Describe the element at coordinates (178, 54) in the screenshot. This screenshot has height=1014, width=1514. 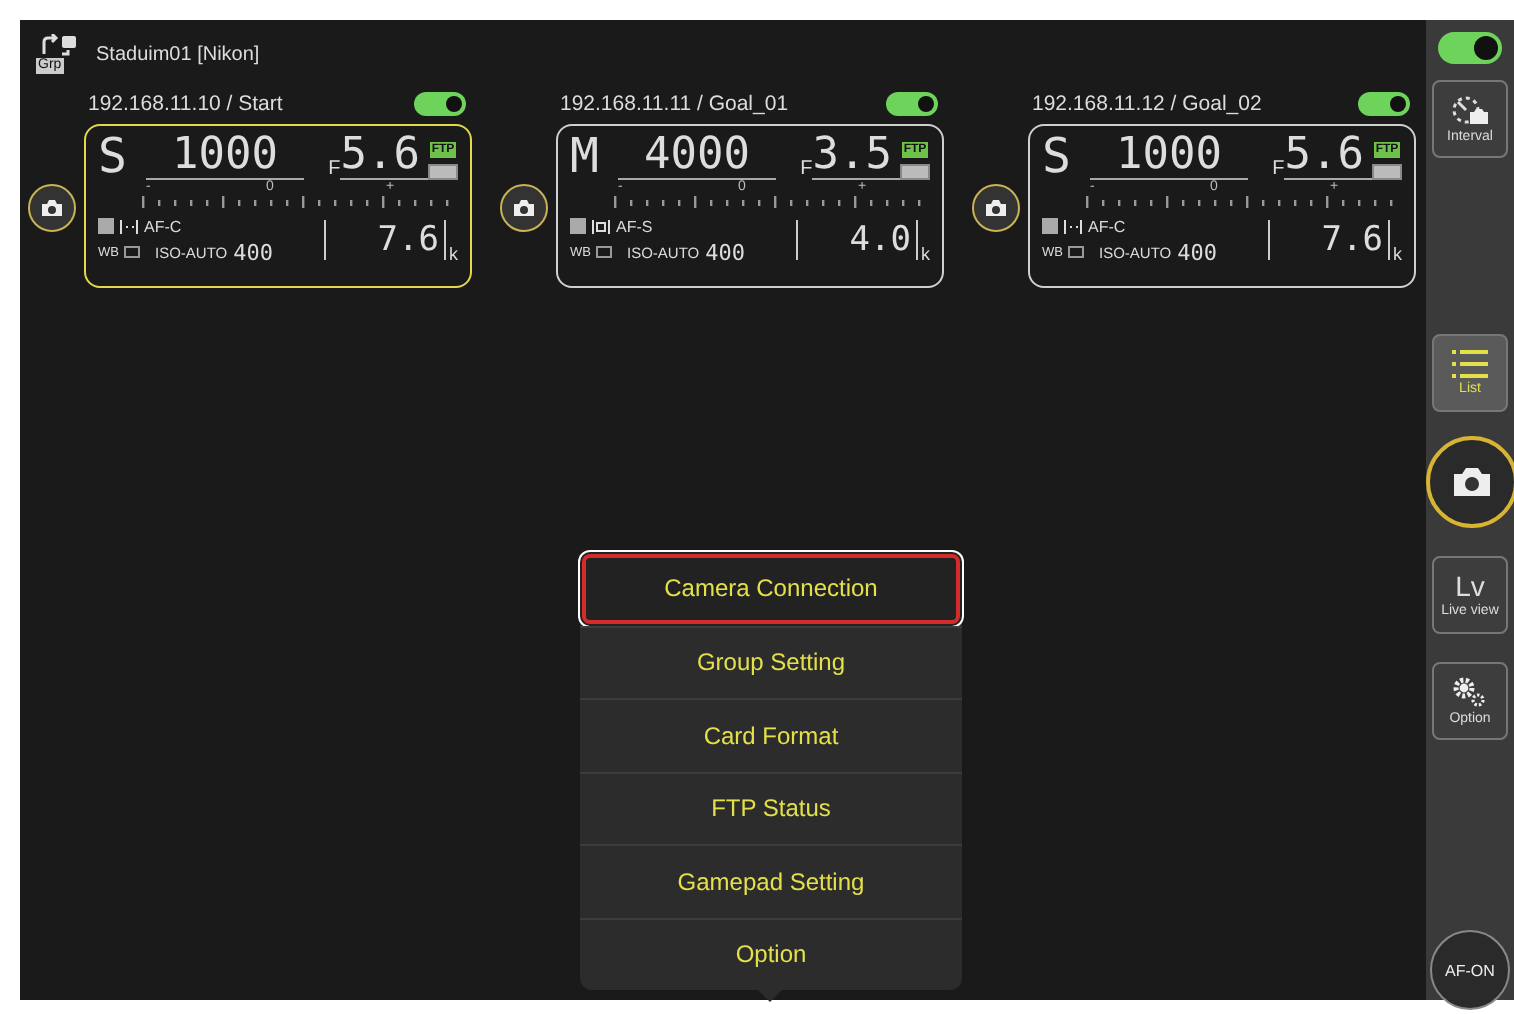
I see `group-title: Staduim01 [Nikon]` at that location.